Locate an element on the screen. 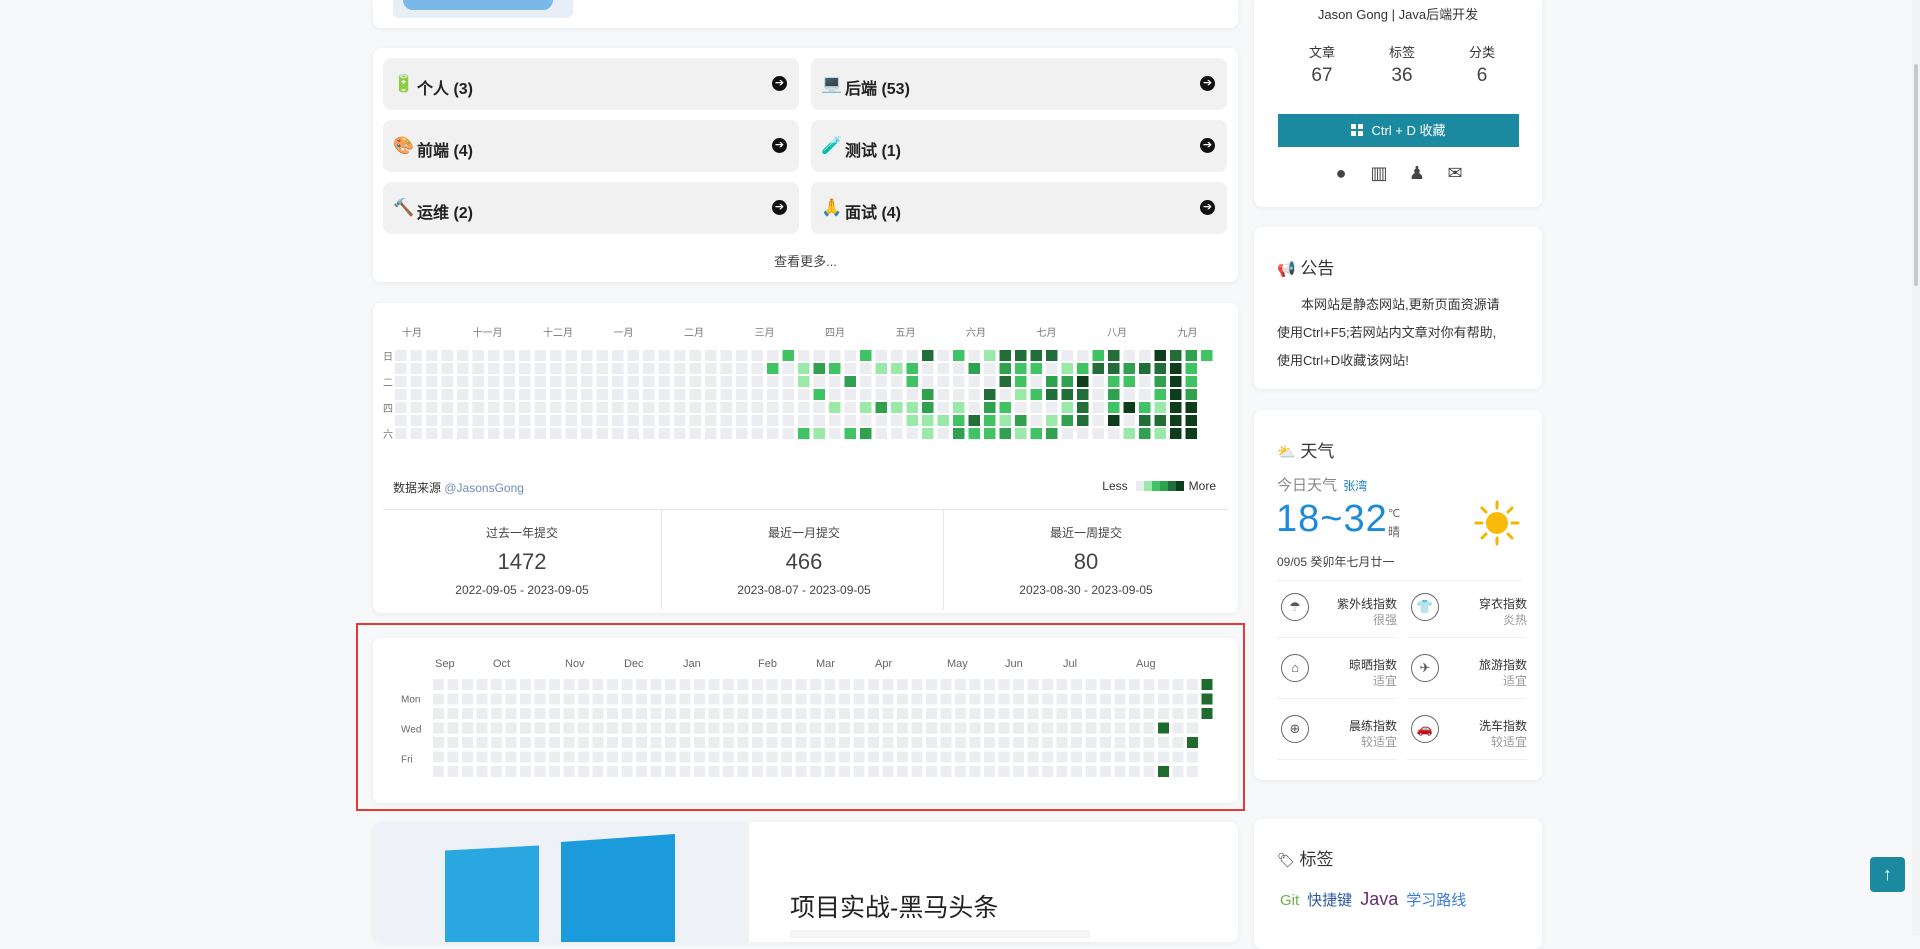 The height and width of the screenshot is (949, 1920). tag-link: 学习路线 is located at coordinates (1436, 900).